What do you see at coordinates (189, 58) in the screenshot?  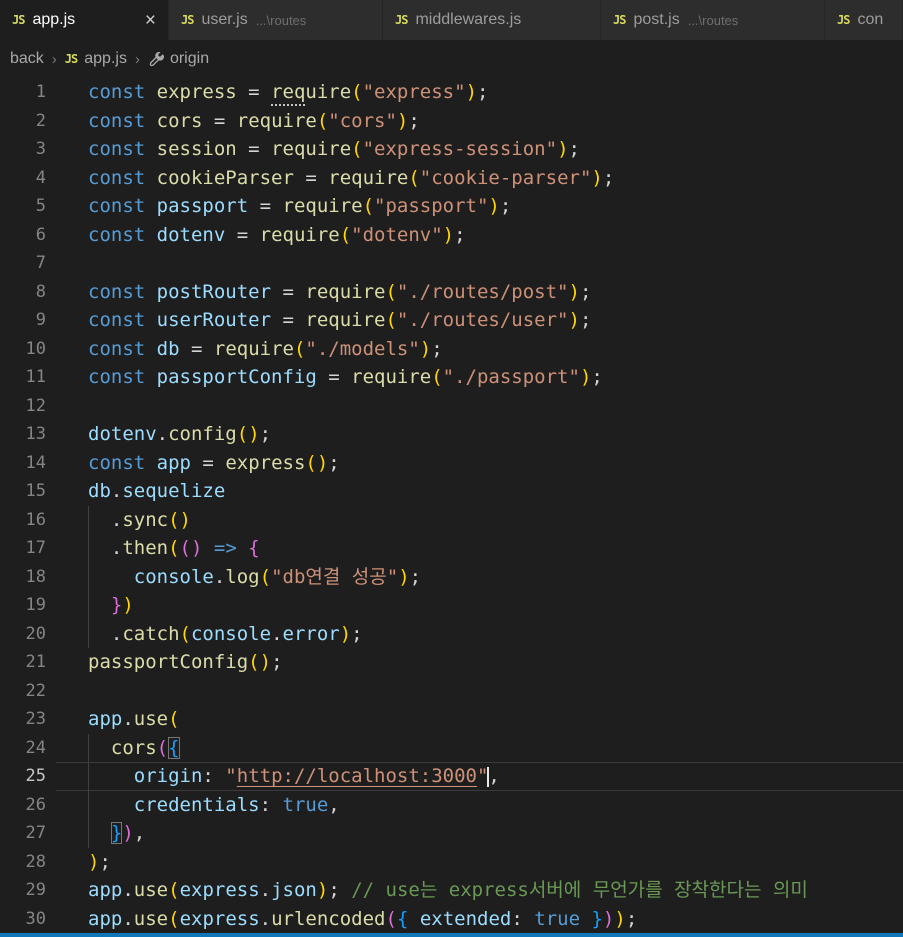 I see `breadcrumb-label: origin` at bounding box center [189, 58].